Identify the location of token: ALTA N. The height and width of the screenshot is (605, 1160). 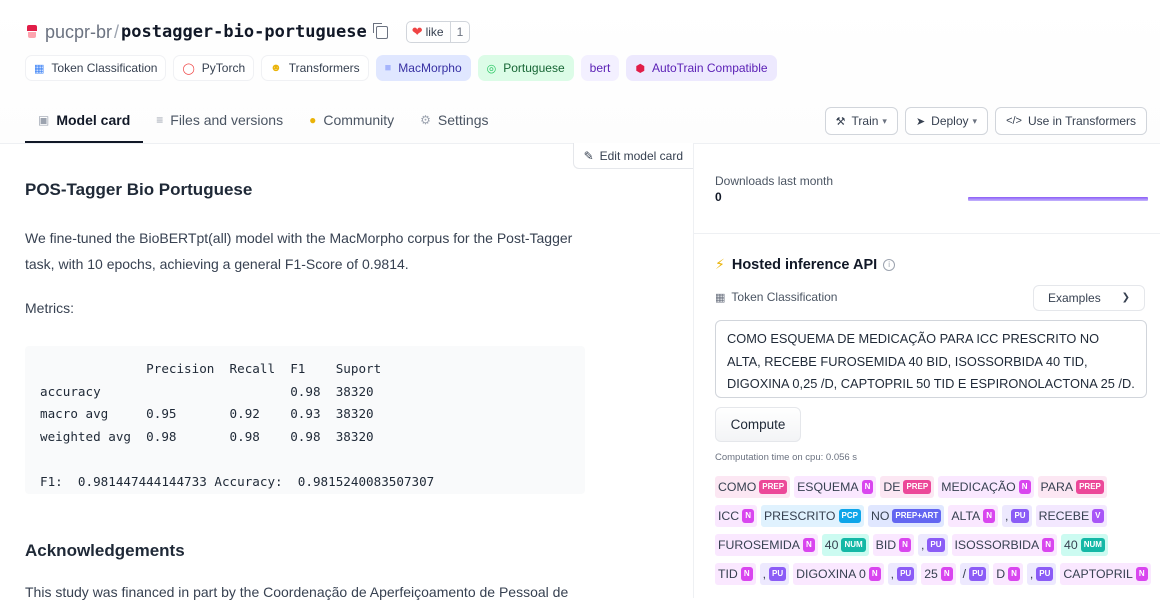
(973, 516).